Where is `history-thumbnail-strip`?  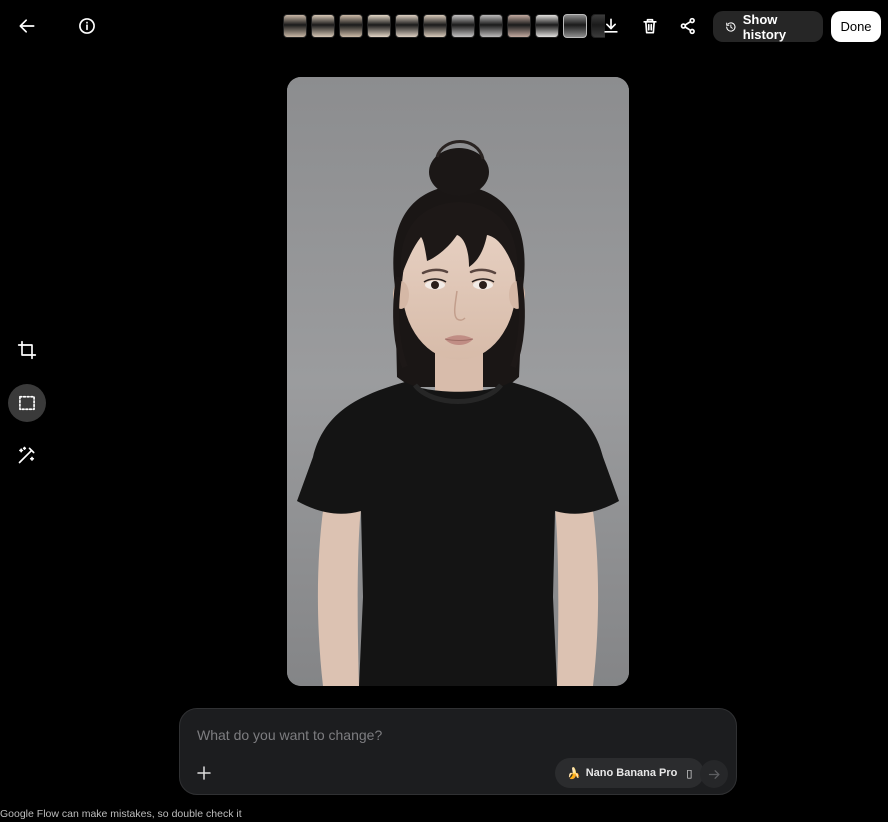 history-thumbnail-strip is located at coordinates (444, 27).